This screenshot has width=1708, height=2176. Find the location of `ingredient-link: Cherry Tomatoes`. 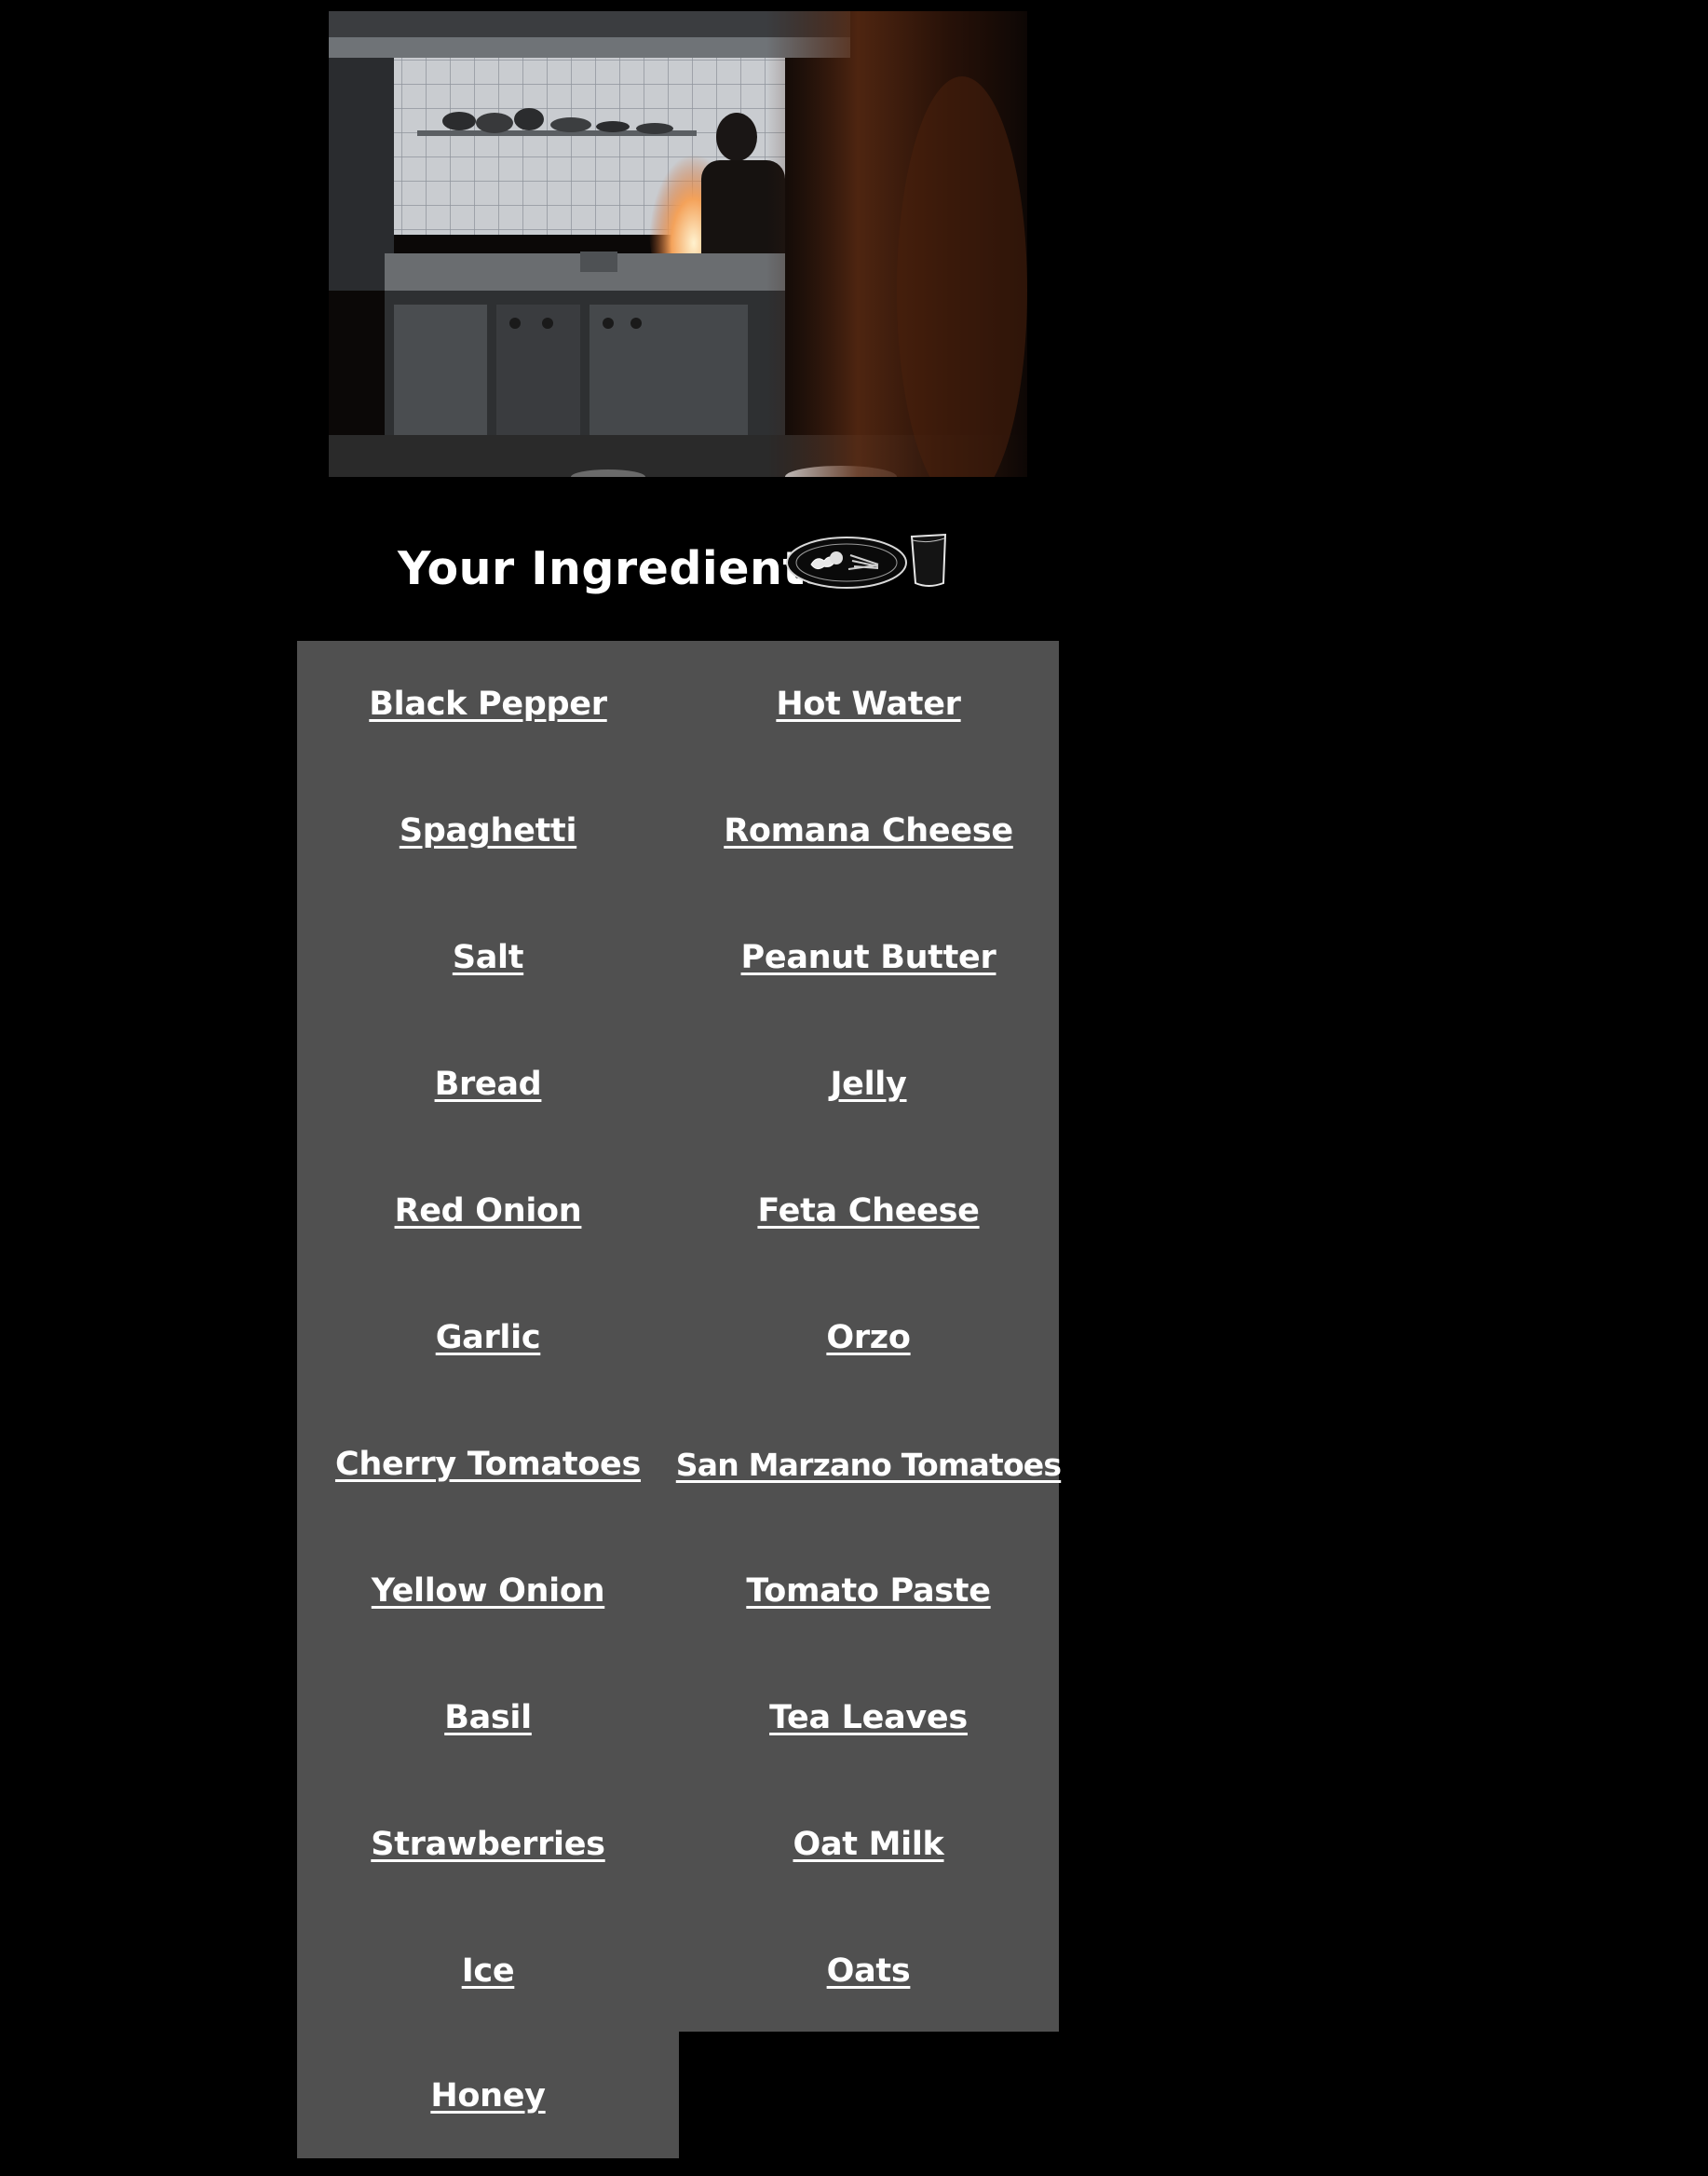

ingredient-link: Cherry Tomatoes is located at coordinates (488, 1464).